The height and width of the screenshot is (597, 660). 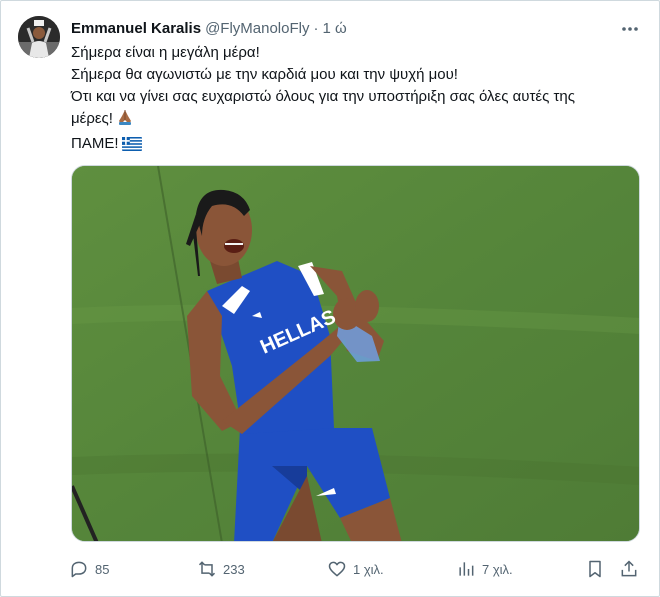 I want to click on share-button, so click(x=629, y=569).